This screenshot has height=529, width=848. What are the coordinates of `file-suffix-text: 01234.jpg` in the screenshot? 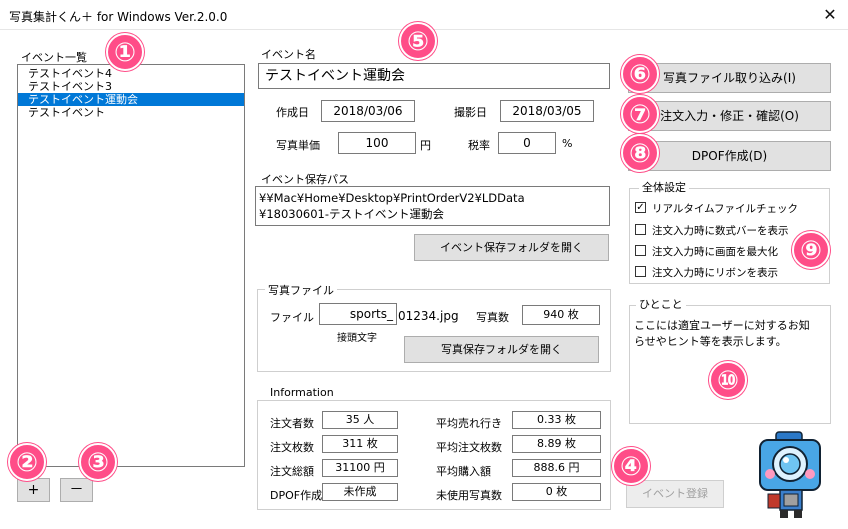 It's located at (428, 316).